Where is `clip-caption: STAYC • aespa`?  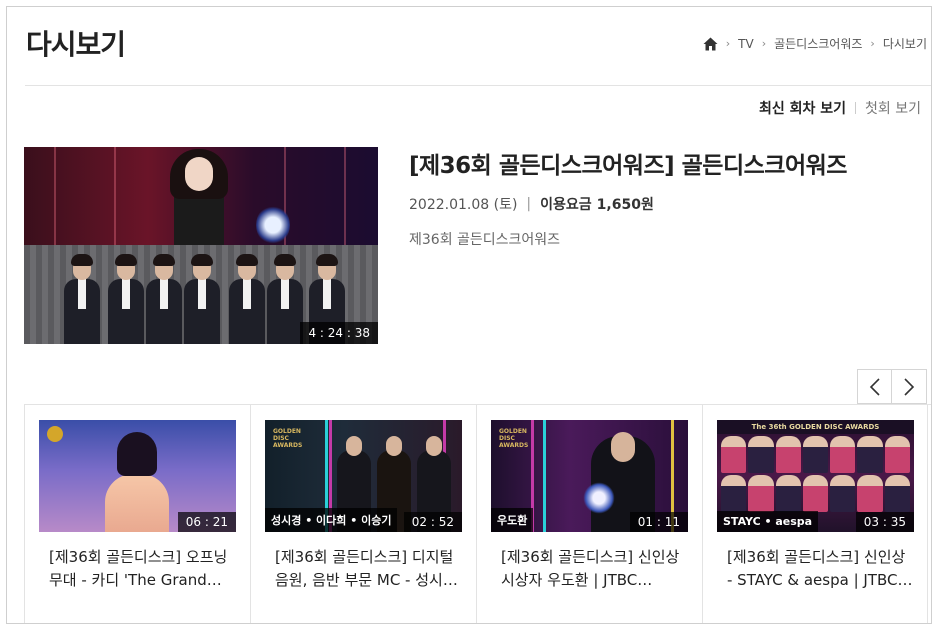
clip-caption: STAYC • aespa is located at coordinates (768, 521).